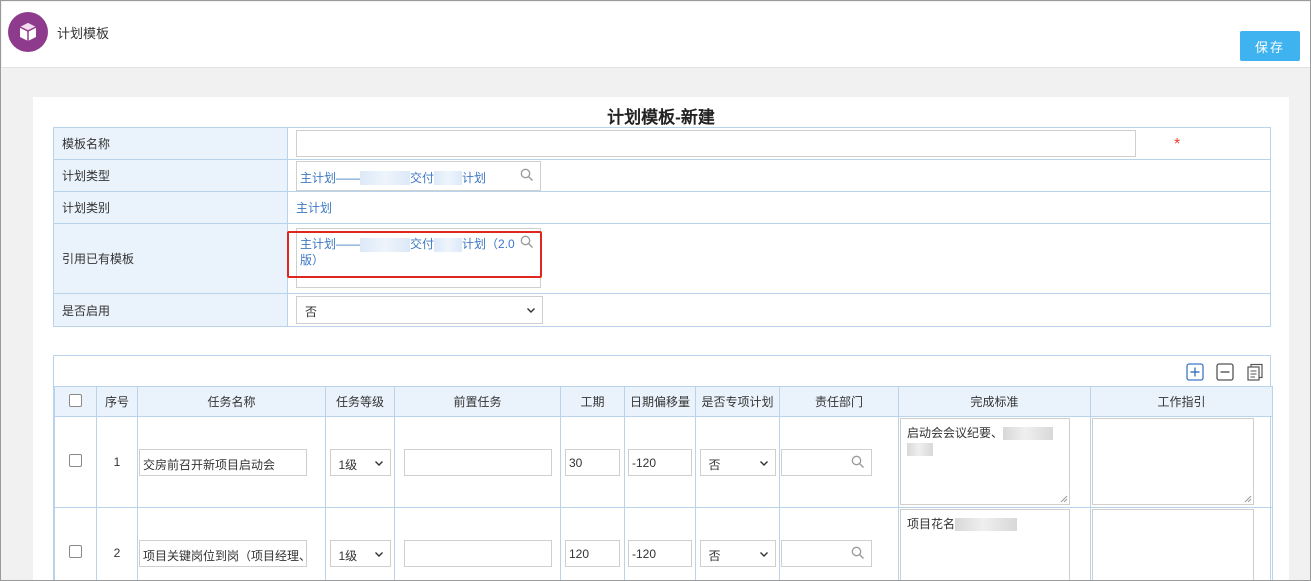 The width and height of the screenshot is (1311, 581). What do you see at coordinates (117, 401) in the screenshot?
I see `column-header: 序号` at bounding box center [117, 401].